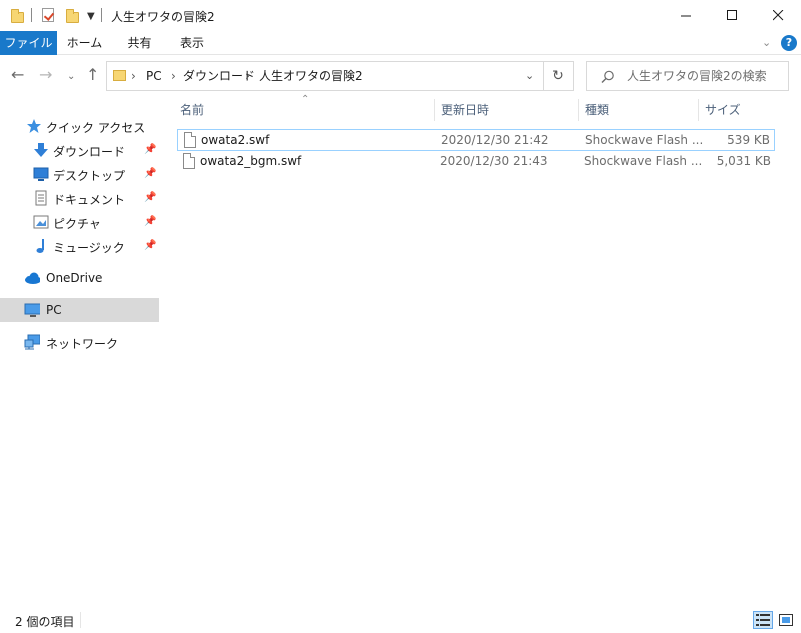 The width and height of the screenshot is (801, 633). What do you see at coordinates (743, 161) in the screenshot?
I see `file-size: 5,031 KB` at bounding box center [743, 161].